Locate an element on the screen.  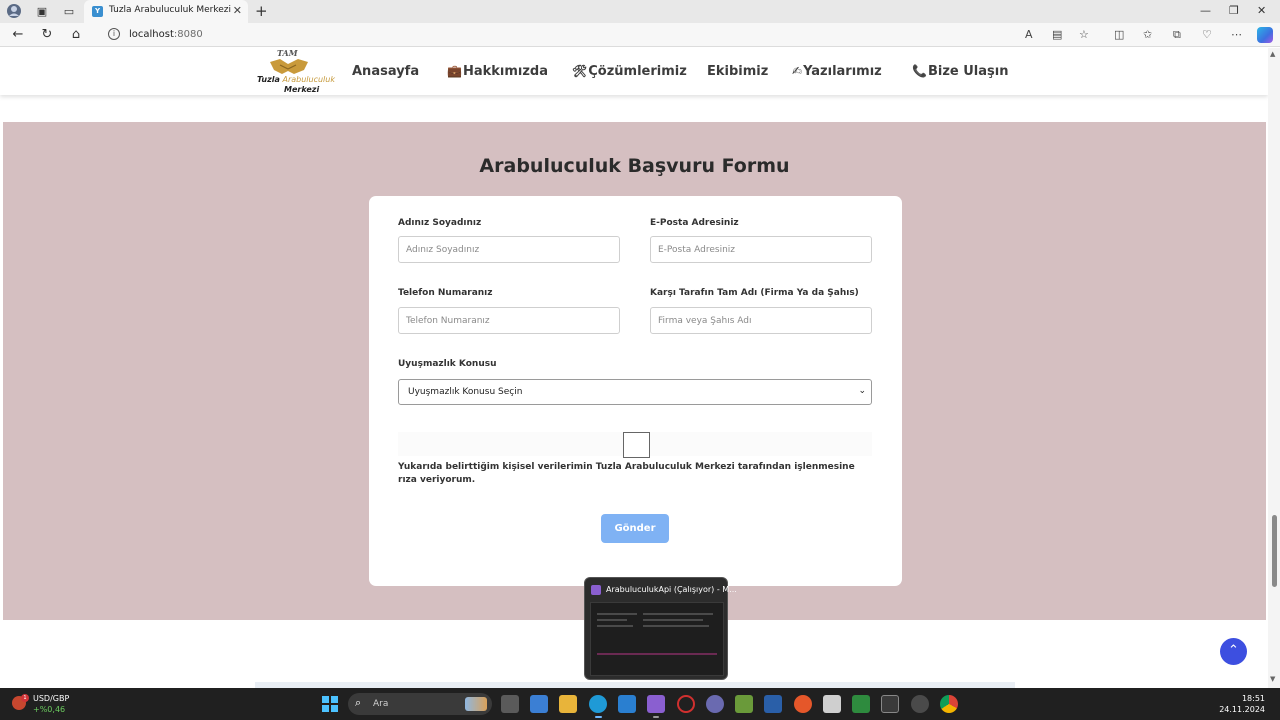
dispute-label: Uyuşmazlık Konusu is located at coordinates (447, 364).